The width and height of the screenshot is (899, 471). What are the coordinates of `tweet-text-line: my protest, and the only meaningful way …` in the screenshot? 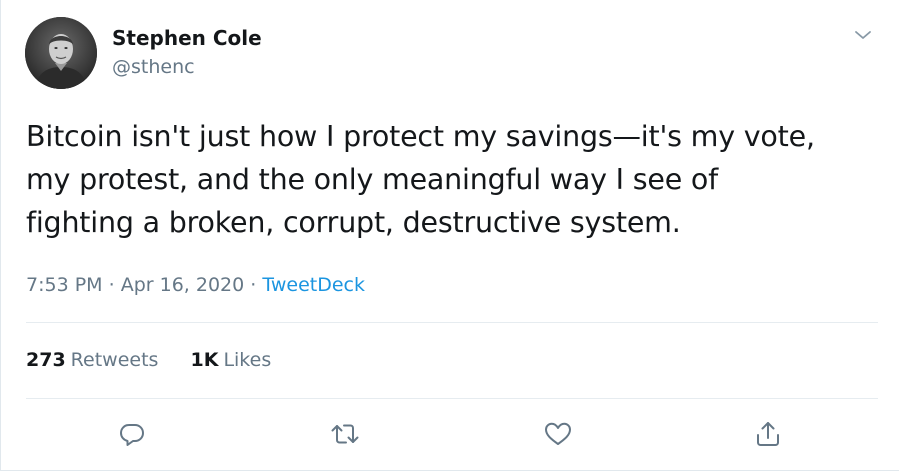 It's located at (372, 179).